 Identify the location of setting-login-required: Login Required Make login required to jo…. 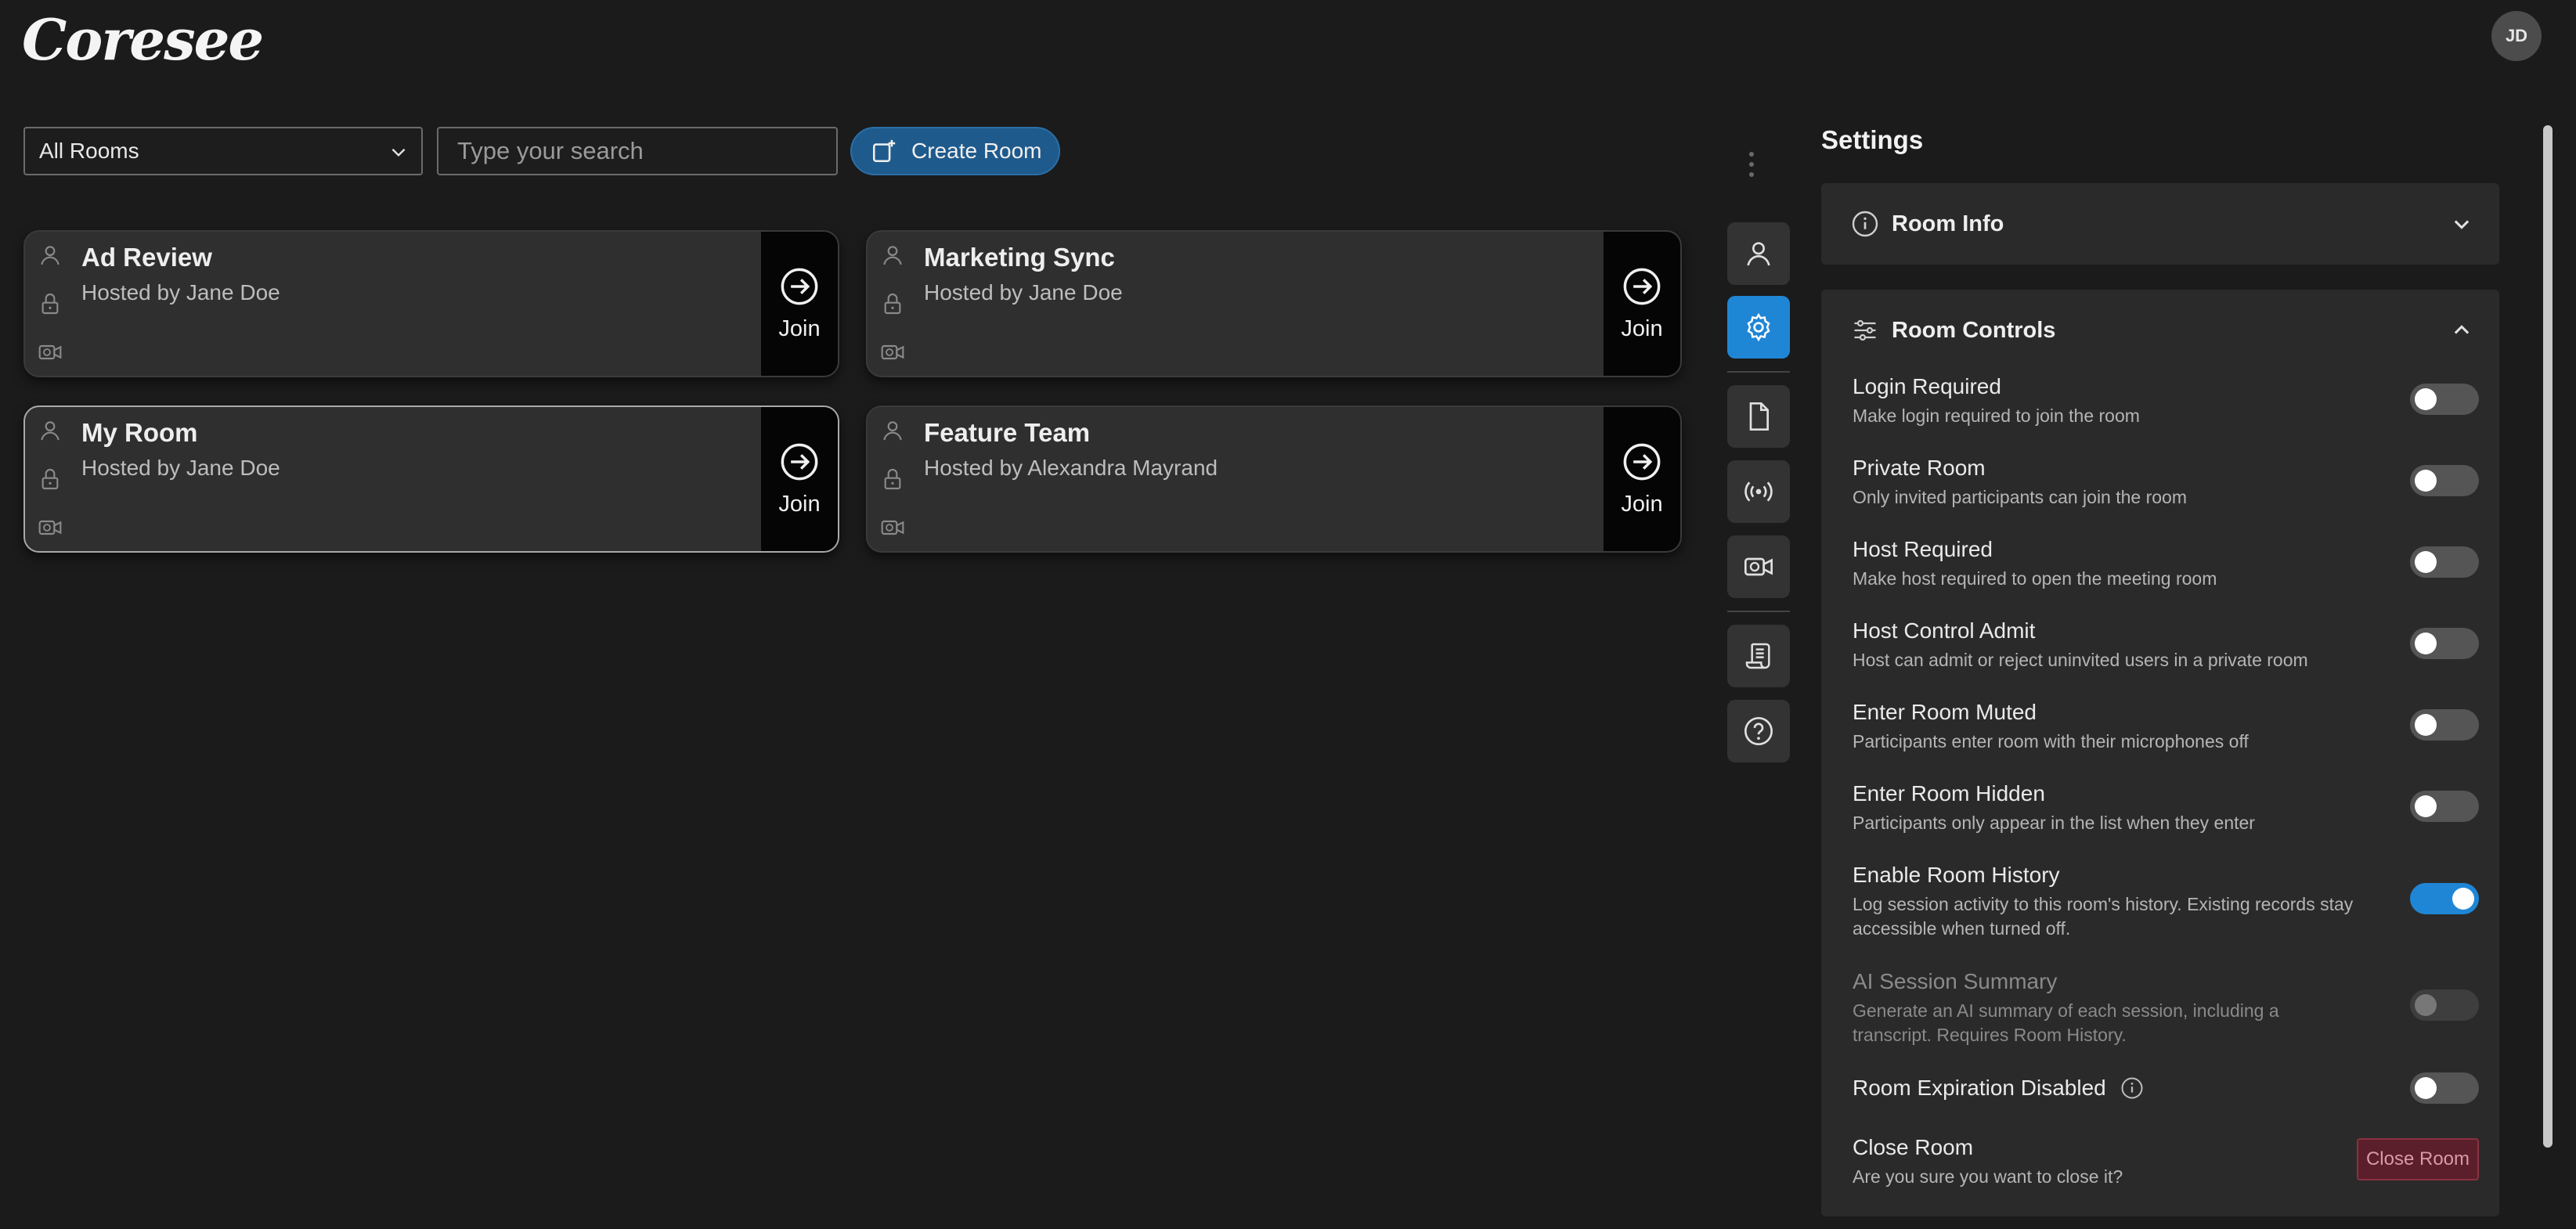
(2166, 401).